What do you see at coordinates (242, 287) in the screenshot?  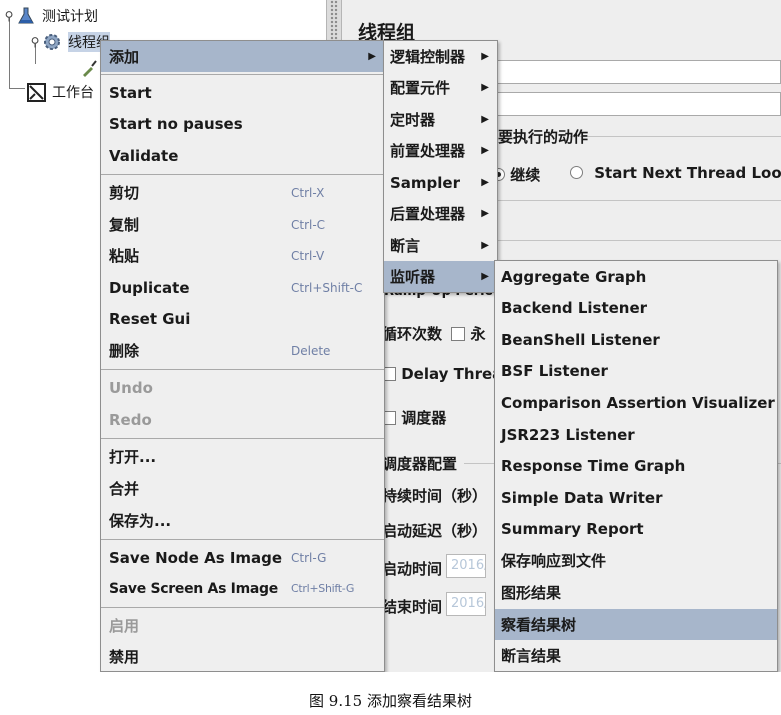 I see `menu-item-duplicate: Duplicate Ctrl+Shift-C` at bounding box center [242, 287].